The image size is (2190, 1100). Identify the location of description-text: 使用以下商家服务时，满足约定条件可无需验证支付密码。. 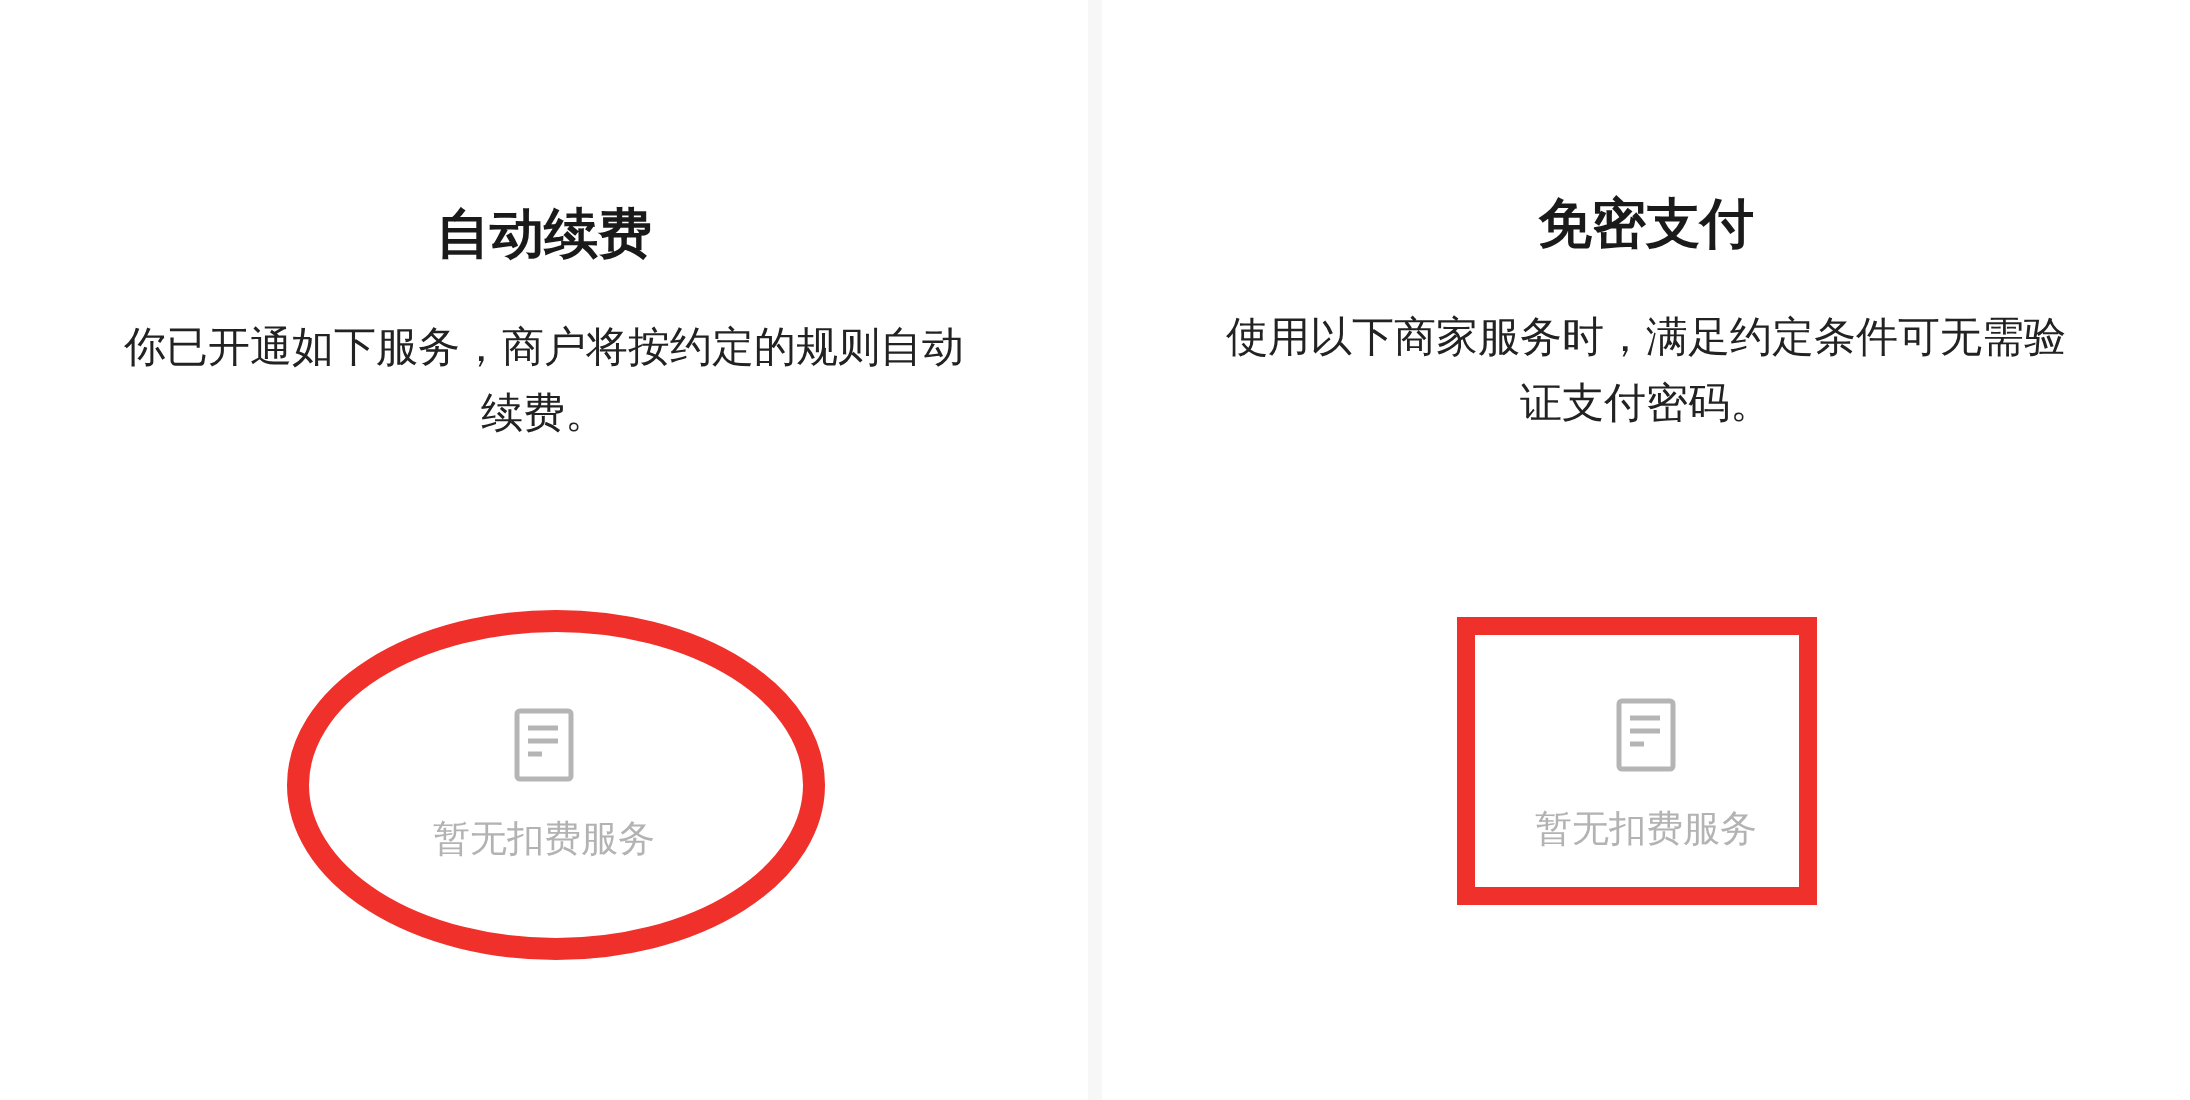
(1646, 370).